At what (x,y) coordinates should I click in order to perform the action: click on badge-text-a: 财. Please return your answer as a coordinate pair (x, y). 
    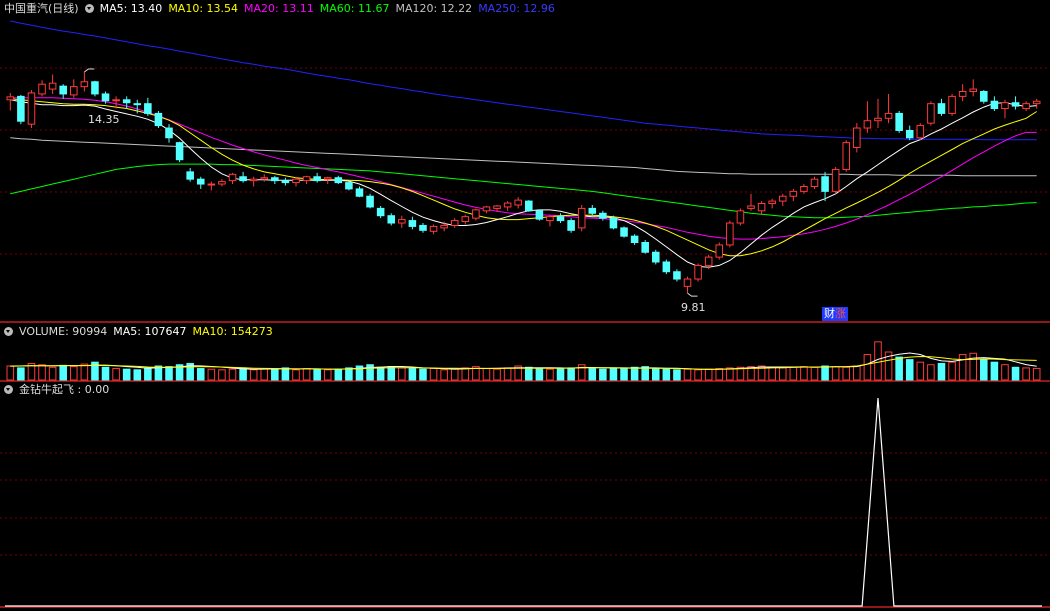
    Looking at the image, I should click on (829, 313).